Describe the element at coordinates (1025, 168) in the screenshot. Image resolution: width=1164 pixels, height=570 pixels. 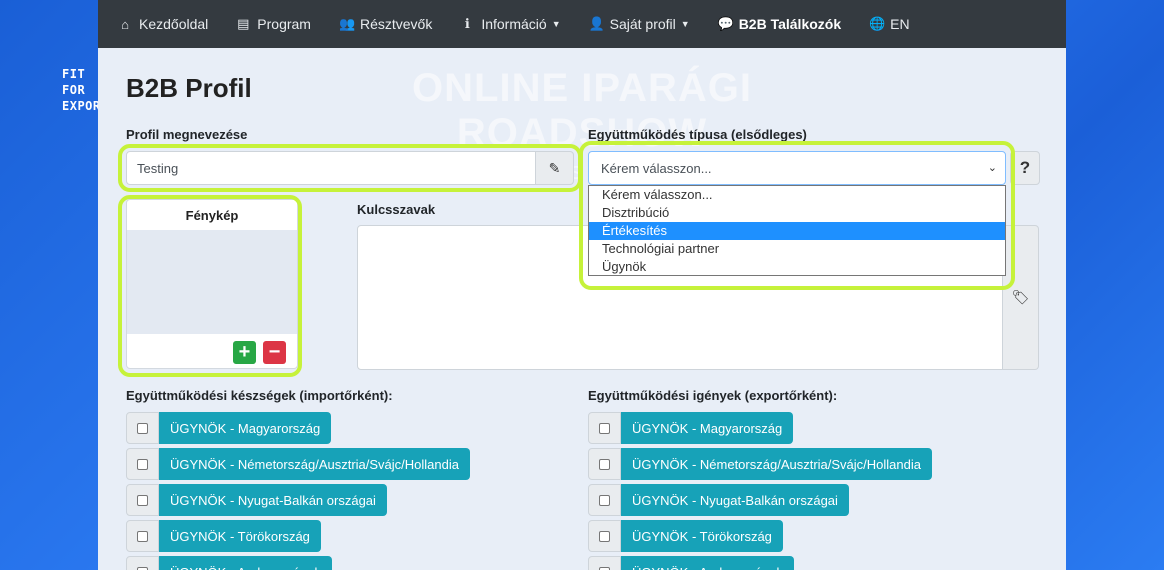
I see `help-button: ?` at that location.